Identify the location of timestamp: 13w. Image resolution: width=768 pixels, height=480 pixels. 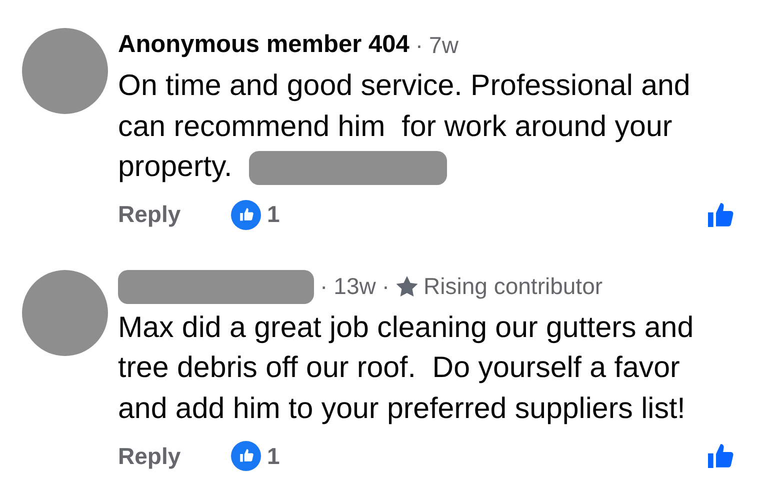
(355, 286).